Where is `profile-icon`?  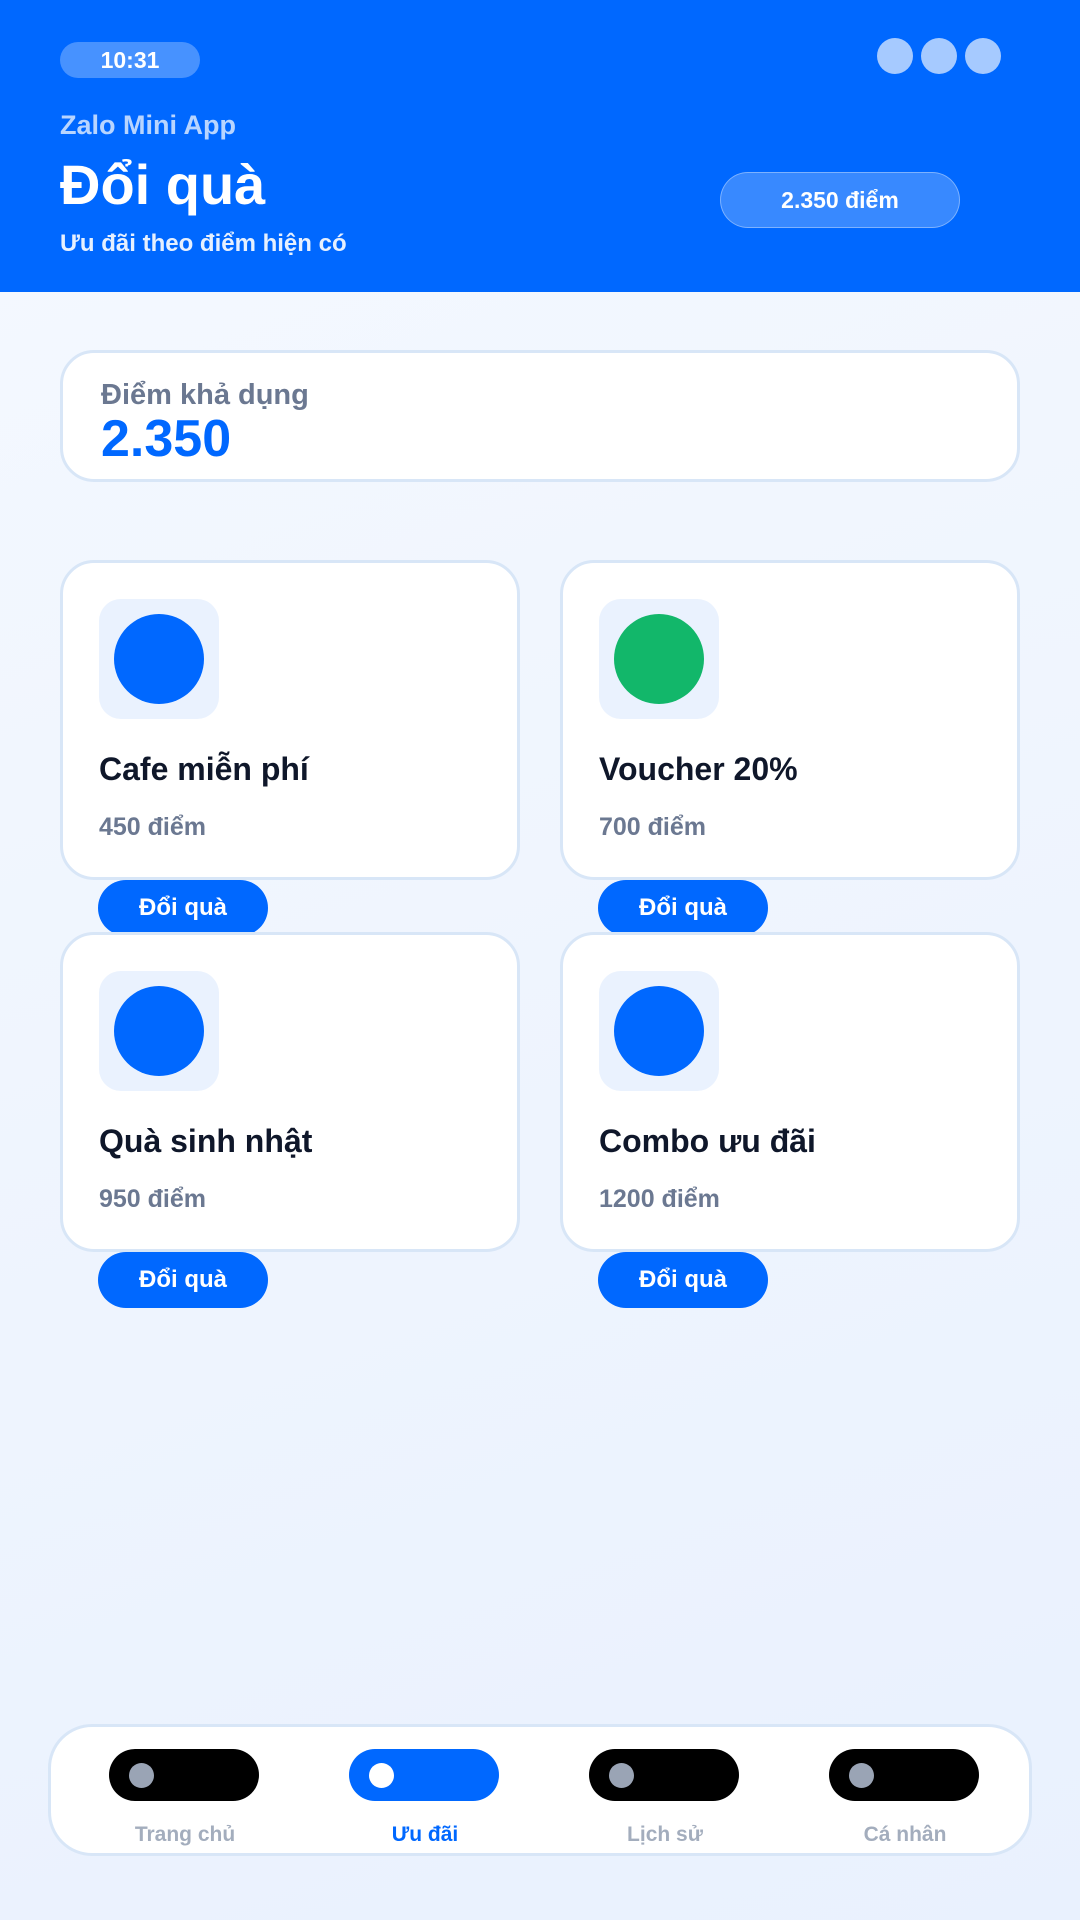 profile-icon is located at coordinates (904, 1775).